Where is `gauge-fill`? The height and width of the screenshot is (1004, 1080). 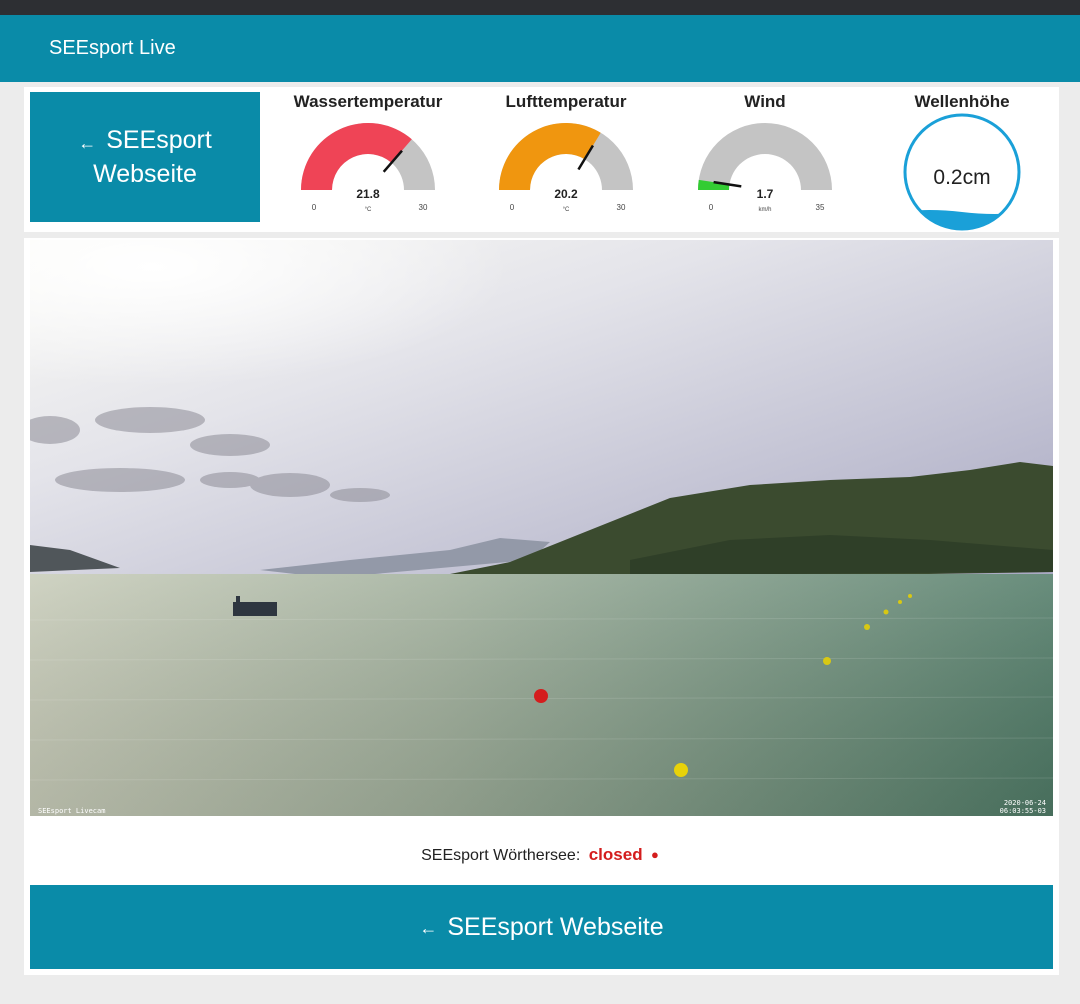 gauge-fill is located at coordinates (356, 156).